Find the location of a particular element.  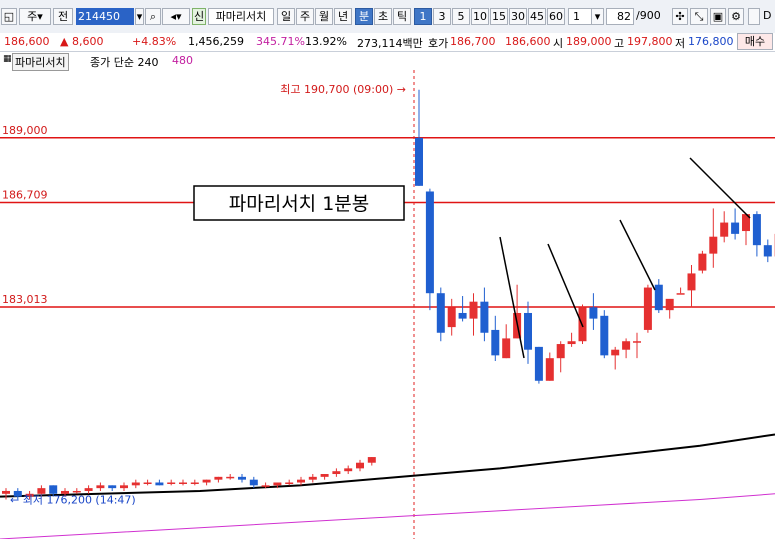

ma-240-line is located at coordinates (387, 465).